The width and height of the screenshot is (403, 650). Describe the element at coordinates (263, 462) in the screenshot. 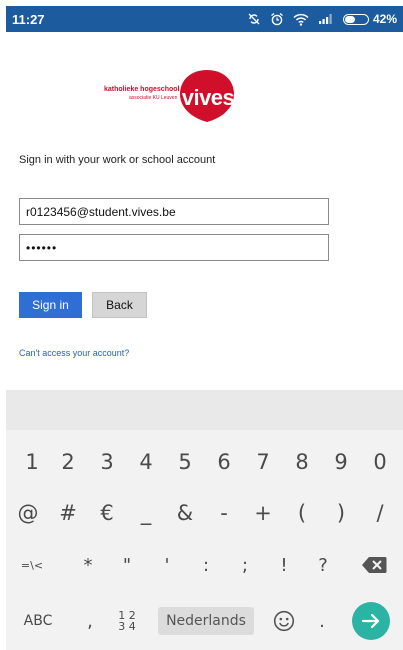

I see `key-7: 7` at that location.